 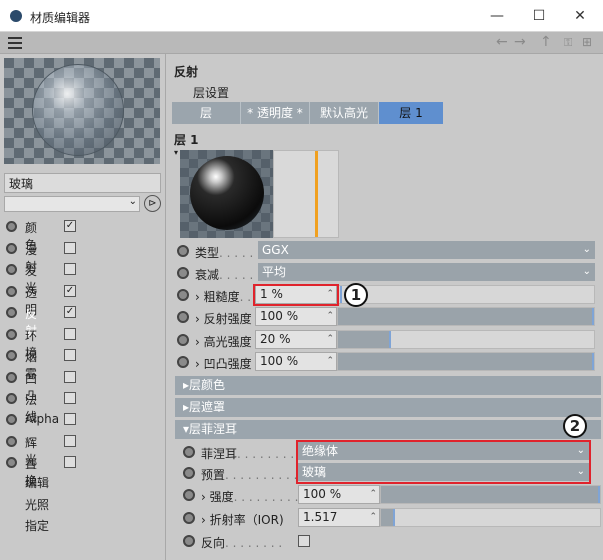 I want to click on ior-field: 1.517 ⌃, so click(x=339, y=517).